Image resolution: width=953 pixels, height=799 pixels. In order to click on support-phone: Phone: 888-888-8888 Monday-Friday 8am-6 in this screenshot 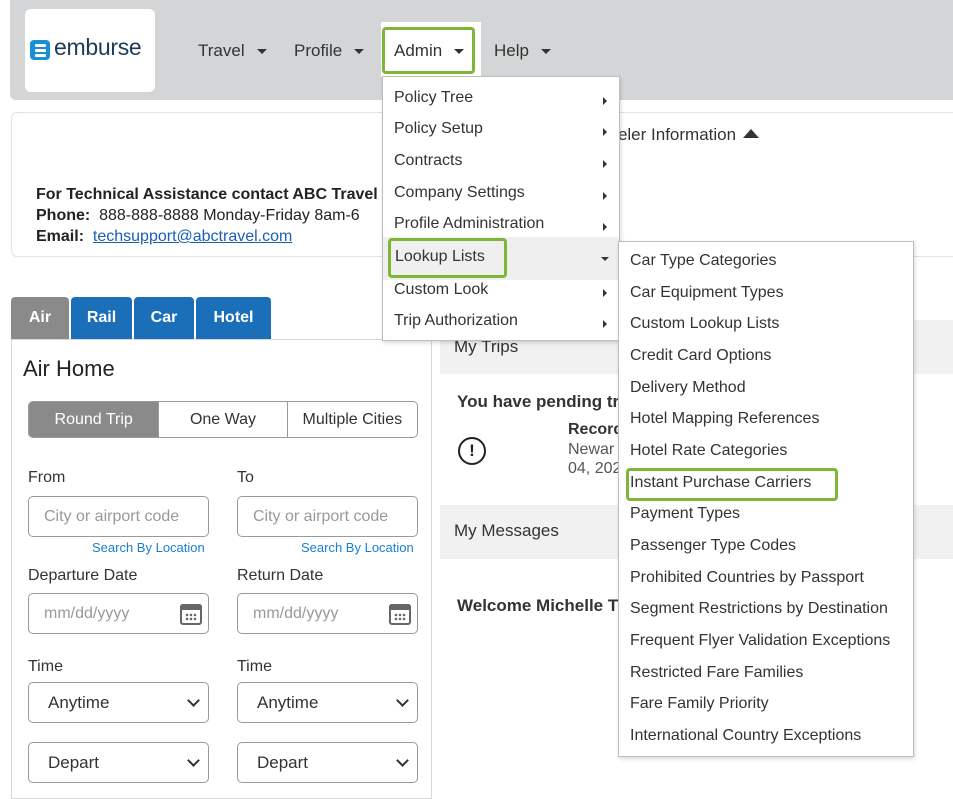, I will do `click(198, 216)`.